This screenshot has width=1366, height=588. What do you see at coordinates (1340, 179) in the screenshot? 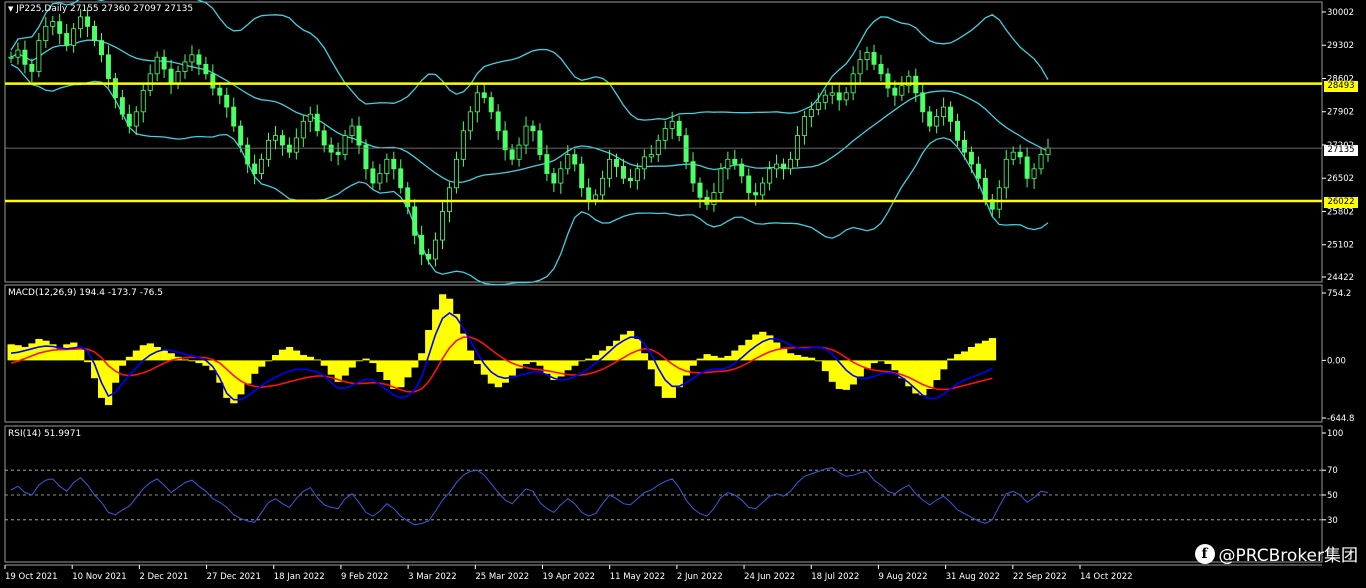
I see `price-tick-label: 26502` at bounding box center [1340, 179].